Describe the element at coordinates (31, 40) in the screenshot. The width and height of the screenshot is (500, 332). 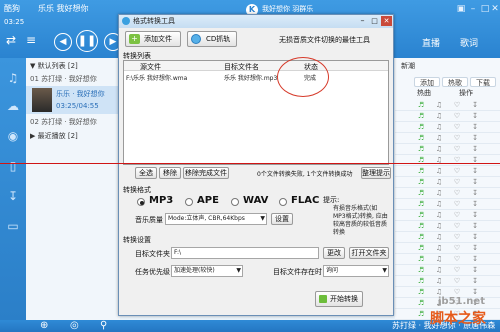
I see `menu-icon: ≡` at that location.